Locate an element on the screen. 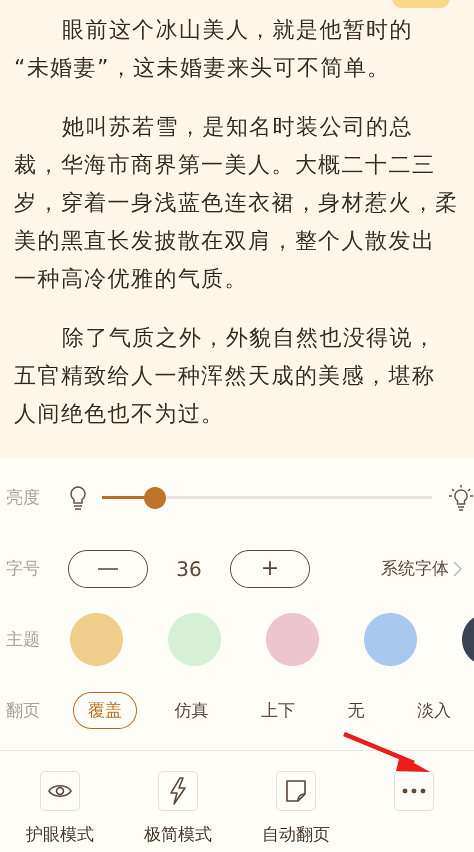 The width and height of the screenshot is (474, 852). increase-button: + is located at coordinates (270, 569).